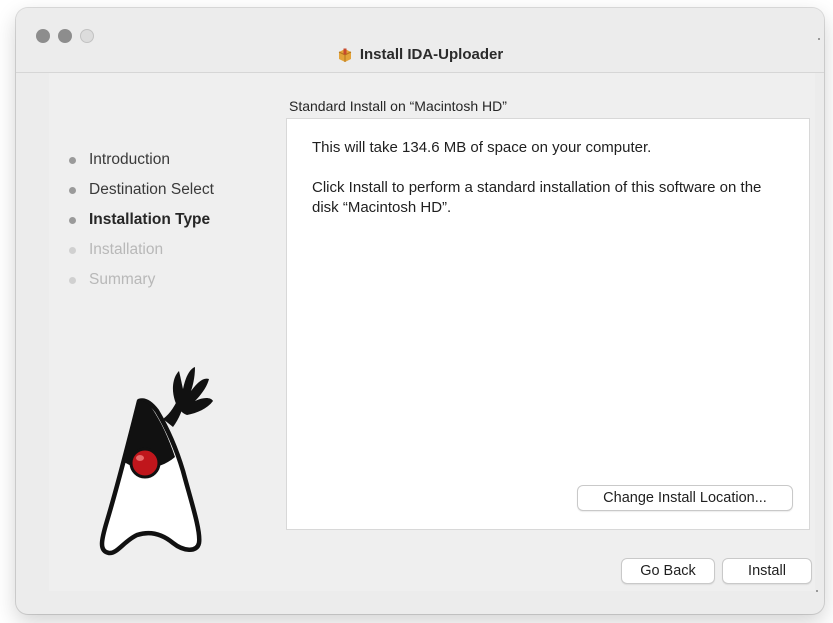 The height and width of the screenshot is (623, 833). What do you see at coordinates (87, 36) in the screenshot?
I see `zoom-window-button` at bounding box center [87, 36].